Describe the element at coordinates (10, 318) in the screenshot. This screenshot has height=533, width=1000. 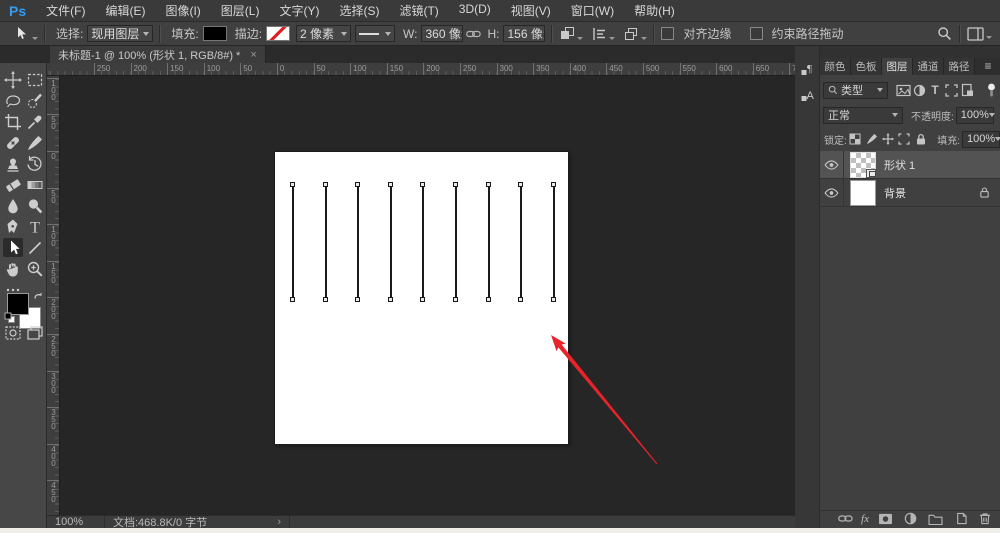
I see `default-colors-icon` at that location.